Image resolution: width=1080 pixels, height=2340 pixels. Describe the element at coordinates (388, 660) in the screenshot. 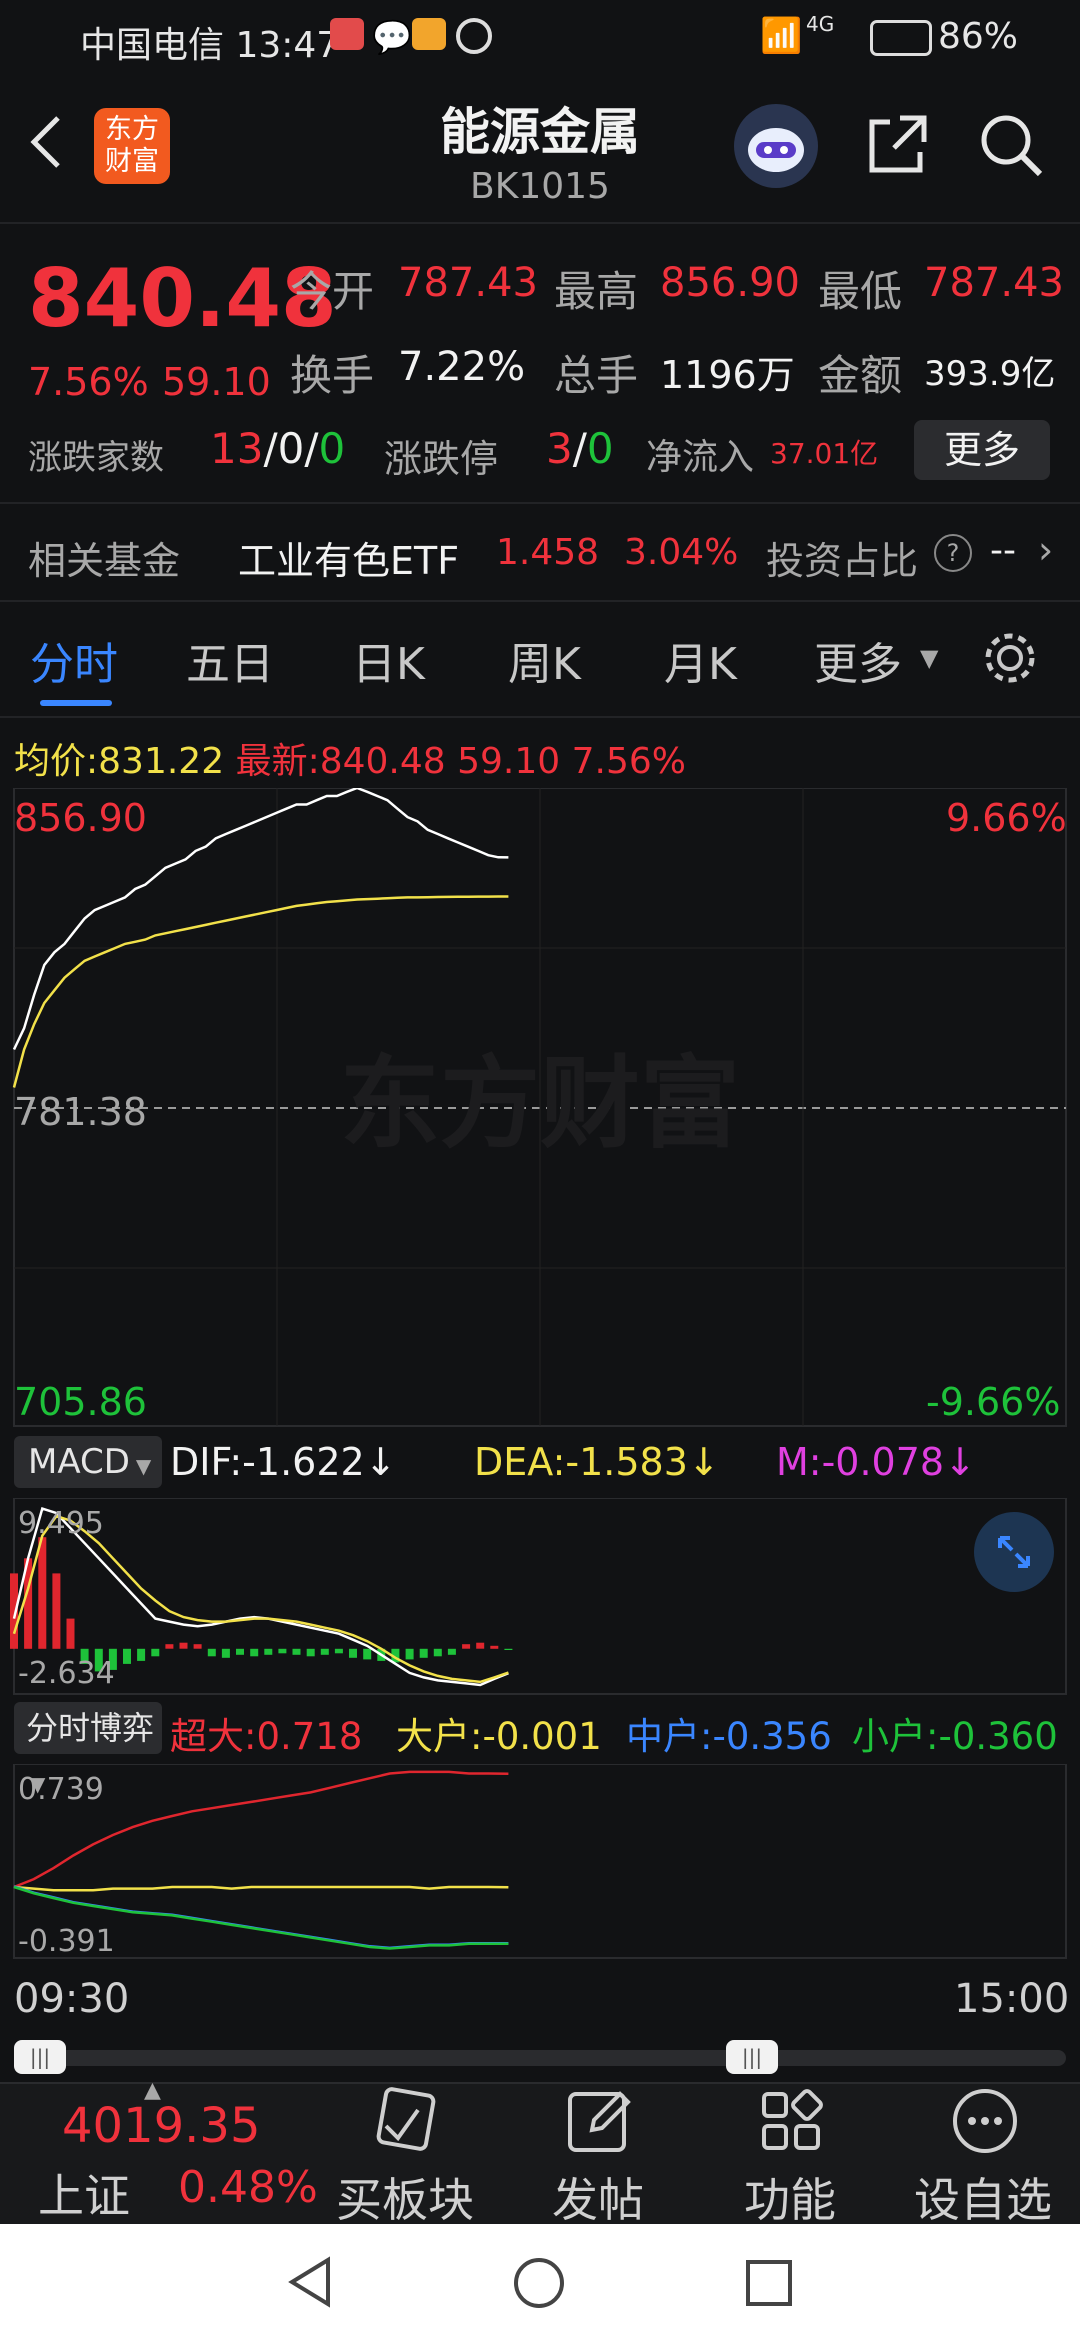

I see `tab-daily-k: 日K` at that location.